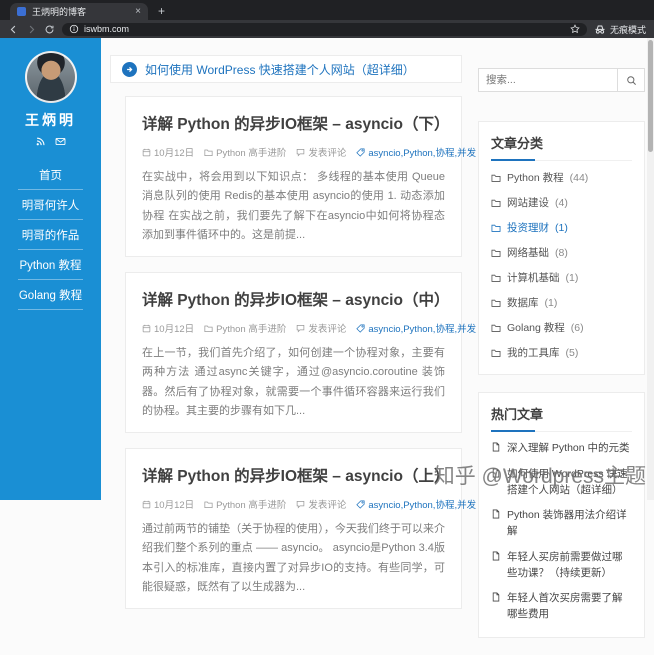 The width and height of the screenshot is (654, 655). Describe the element at coordinates (50, 141) in the screenshot. I see `social-links` at that location.